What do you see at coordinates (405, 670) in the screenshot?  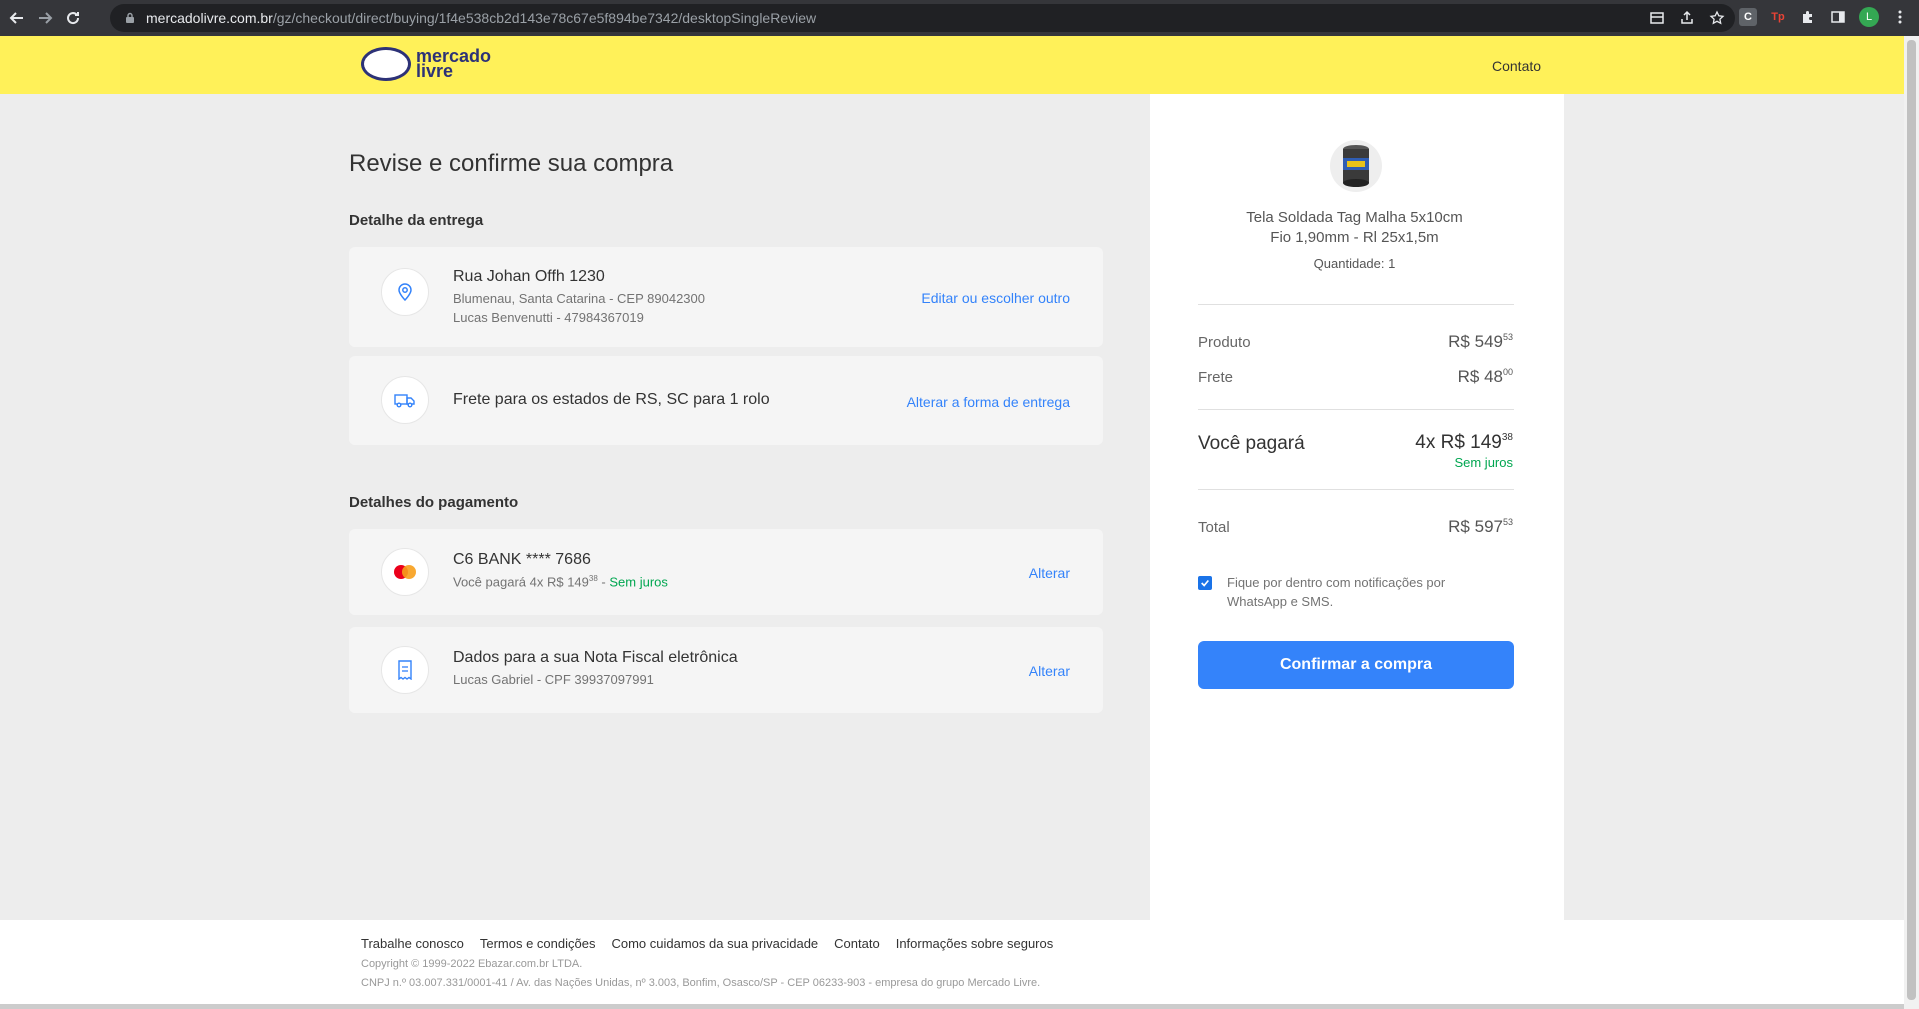 I see `receipt-icon` at bounding box center [405, 670].